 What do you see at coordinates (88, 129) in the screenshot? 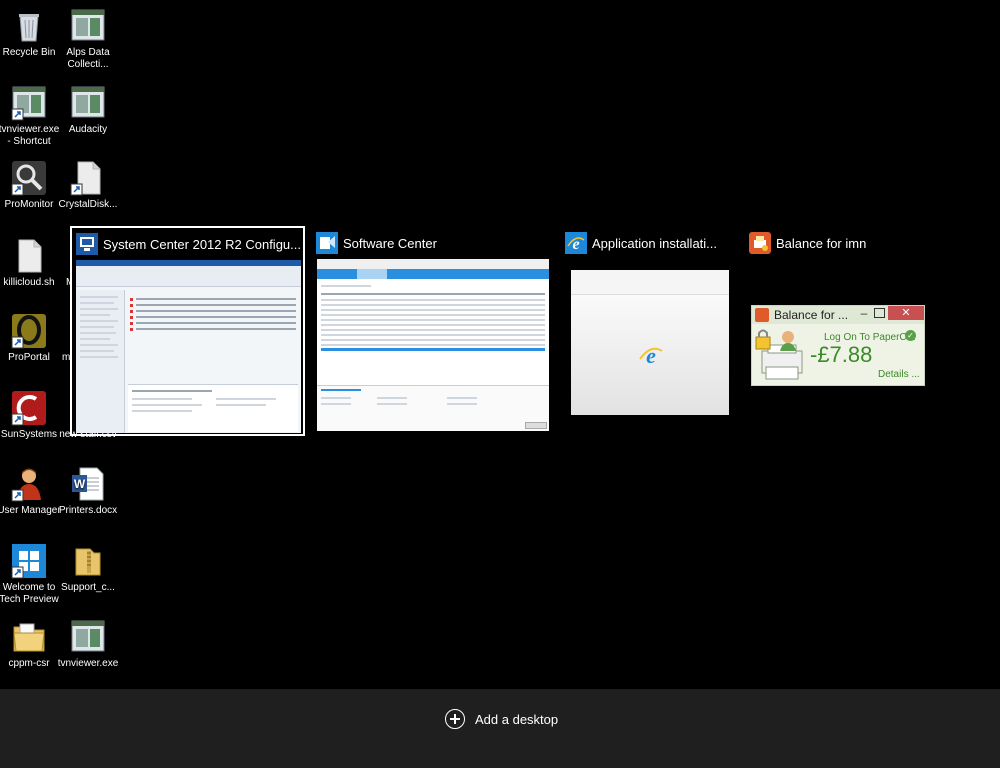
I see `desktop-icon-label: Audacity` at bounding box center [88, 129].